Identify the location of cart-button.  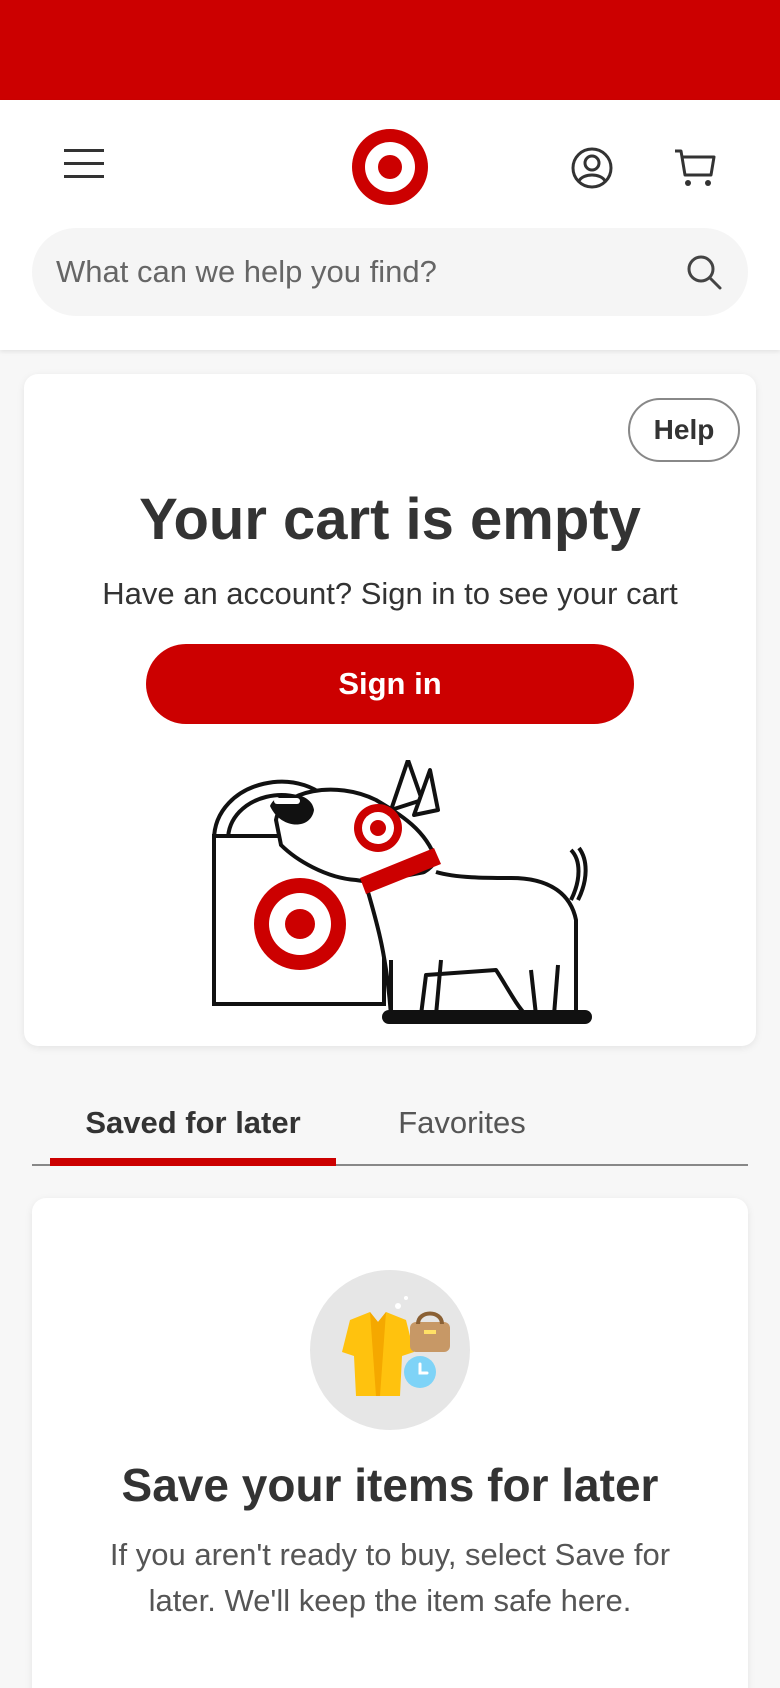
(695, 168).